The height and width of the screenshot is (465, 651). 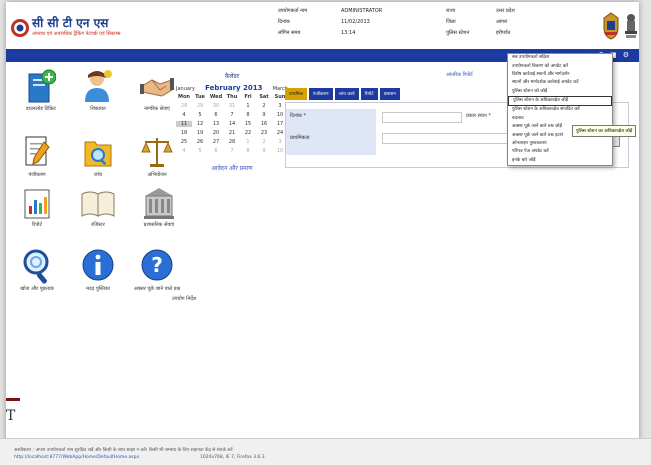 I want to click on calendar-day: 25, so click(x=184, y=142).